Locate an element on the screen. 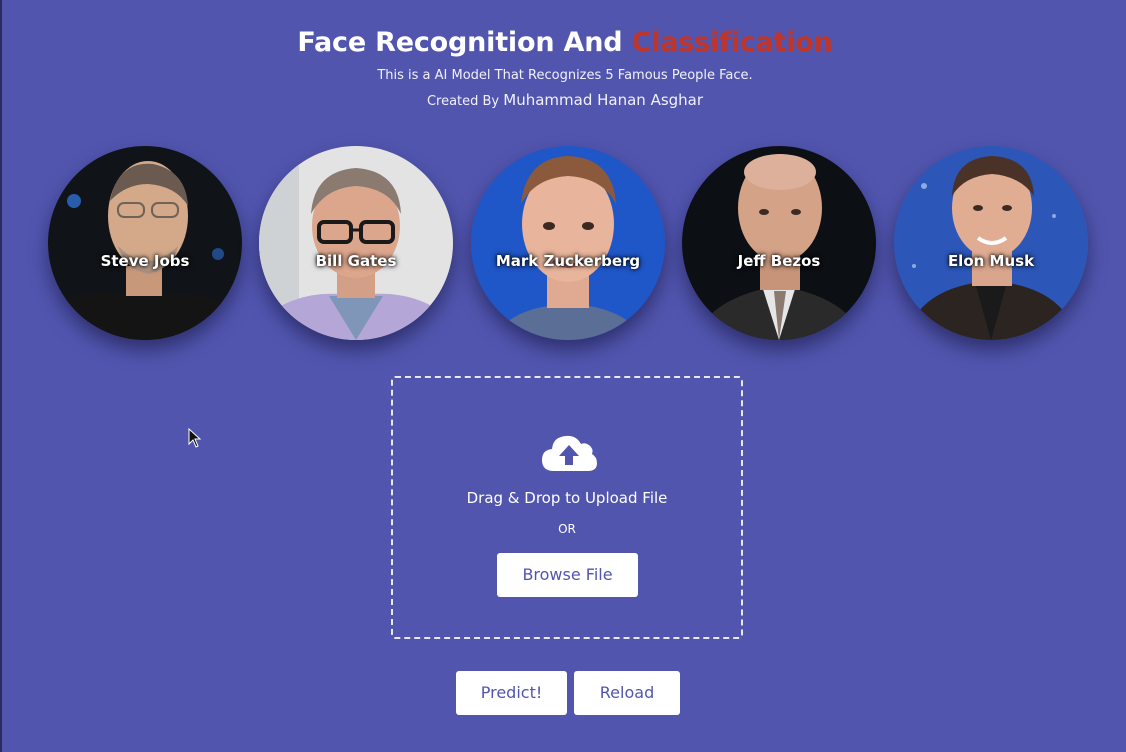  credit-prefix: Created By is located at coordinates (463, 101).